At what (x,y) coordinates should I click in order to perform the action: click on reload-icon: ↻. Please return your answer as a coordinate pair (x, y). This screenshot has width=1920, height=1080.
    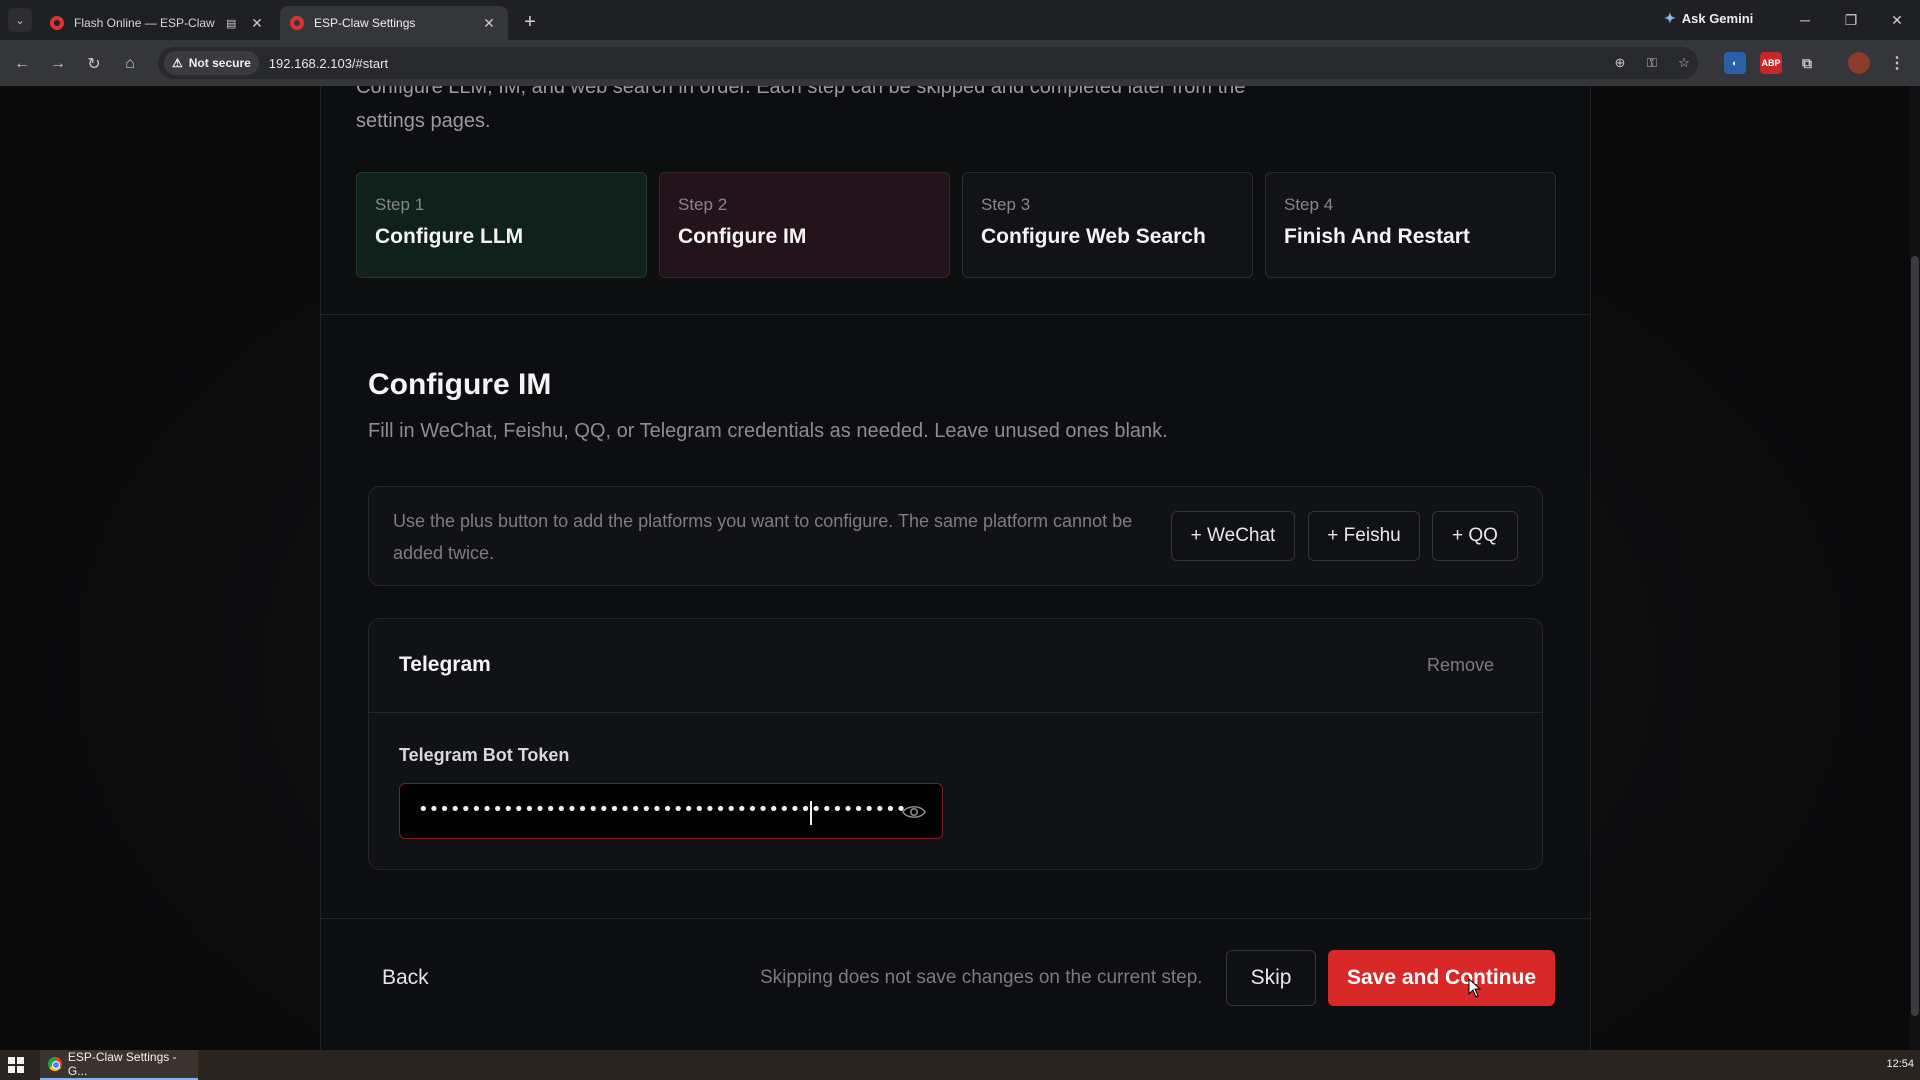
    Looking at the image, I should click on (94, 64).